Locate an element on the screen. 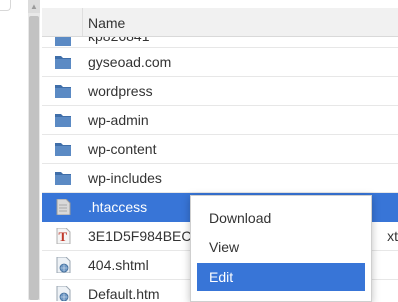  file-name: wordpress is located at coordinates (120, 91).